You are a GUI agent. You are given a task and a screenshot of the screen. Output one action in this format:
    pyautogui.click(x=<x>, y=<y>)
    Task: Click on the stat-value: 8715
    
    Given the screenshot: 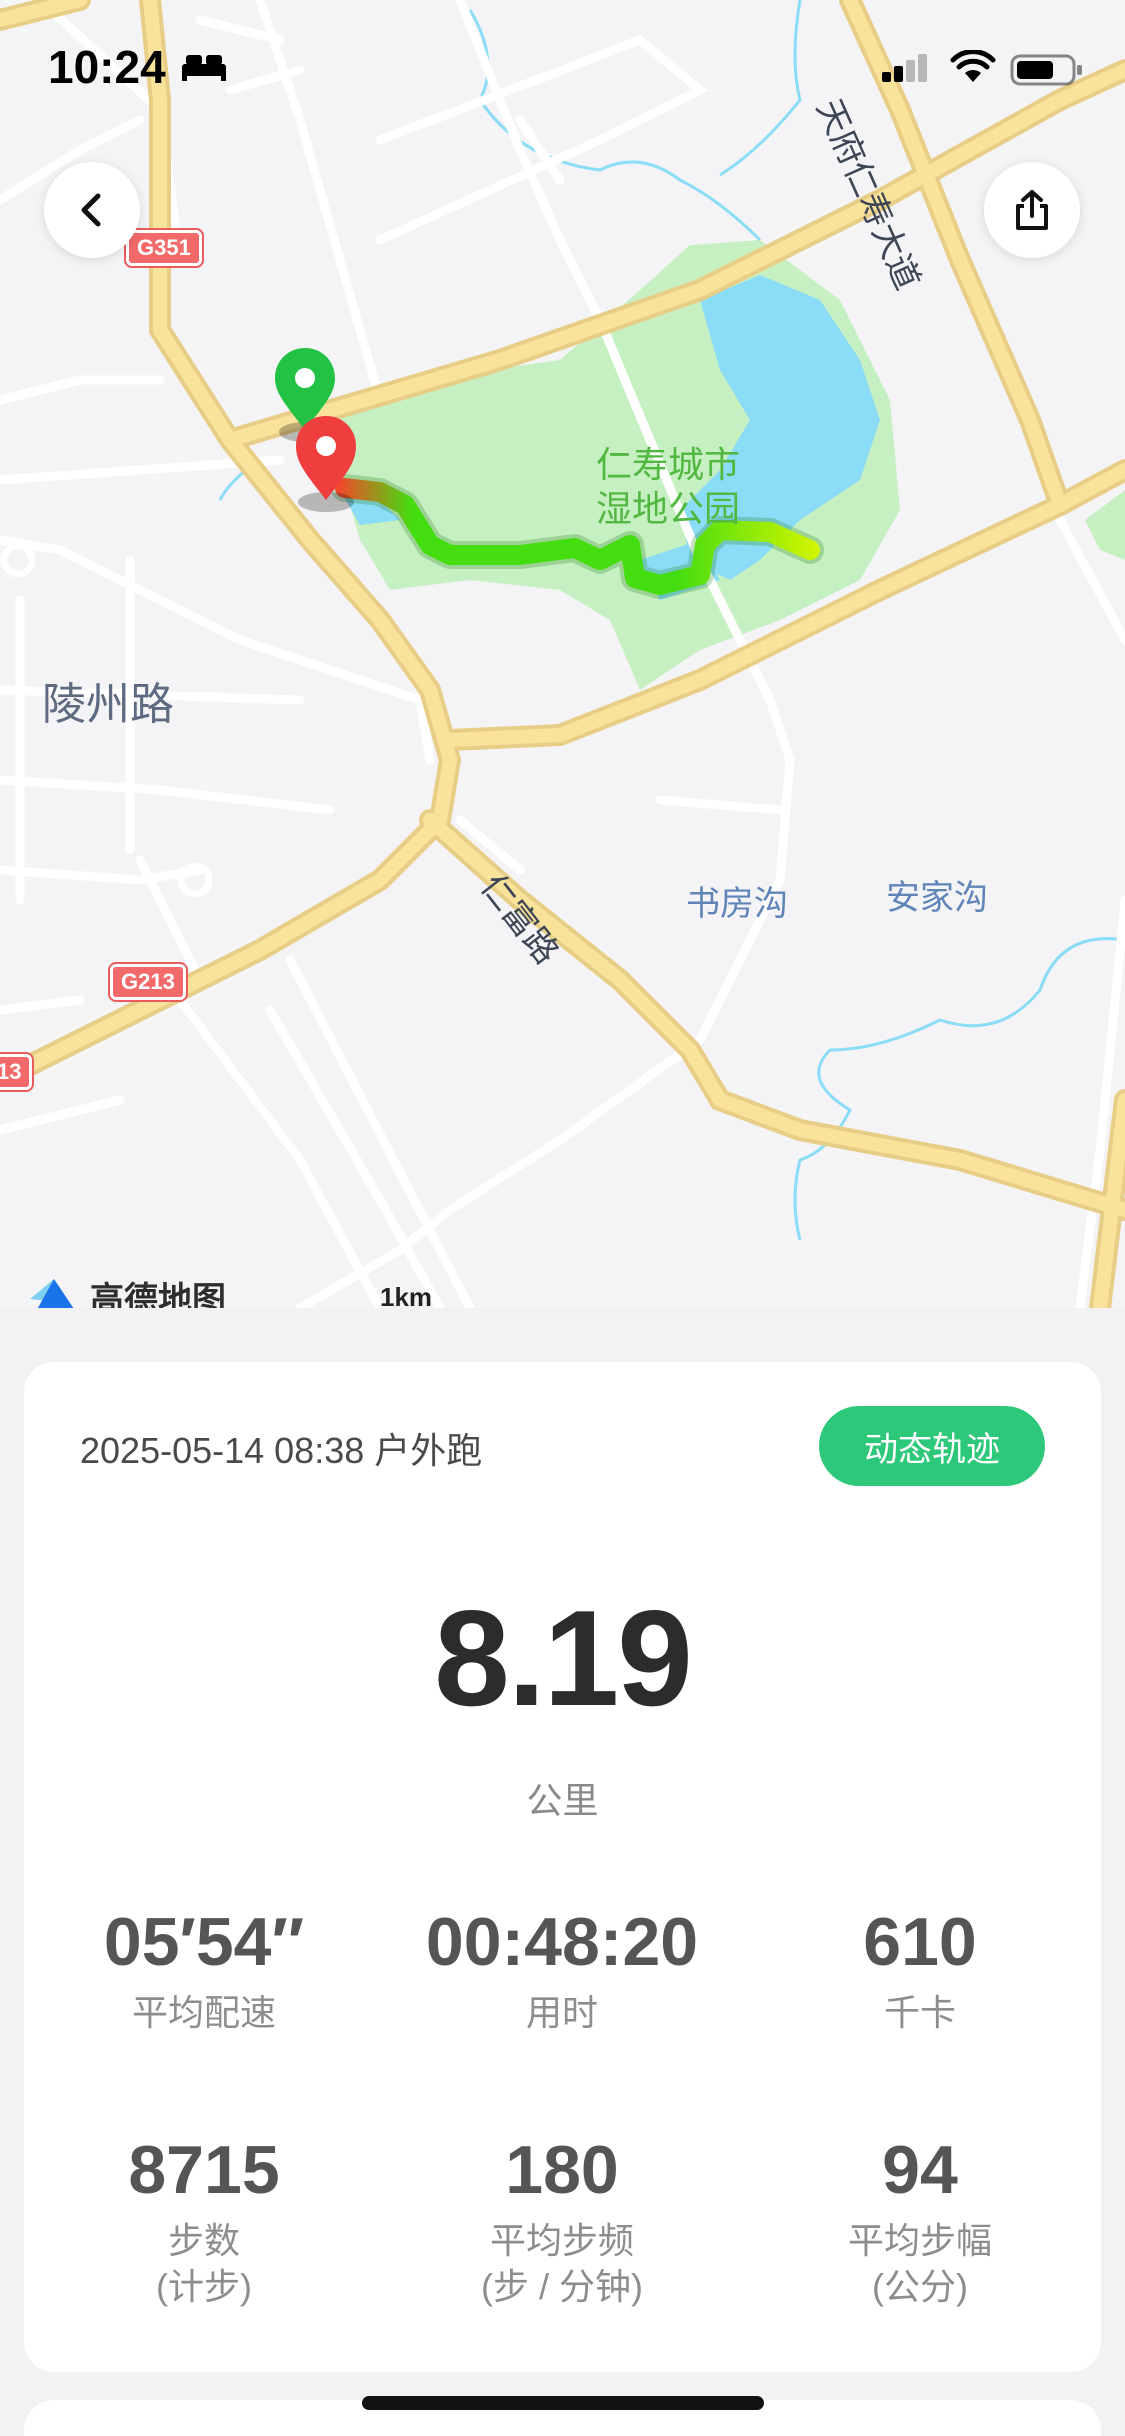 What is the action you would take?
    pyautogui.click(x=204, y=2170)
    